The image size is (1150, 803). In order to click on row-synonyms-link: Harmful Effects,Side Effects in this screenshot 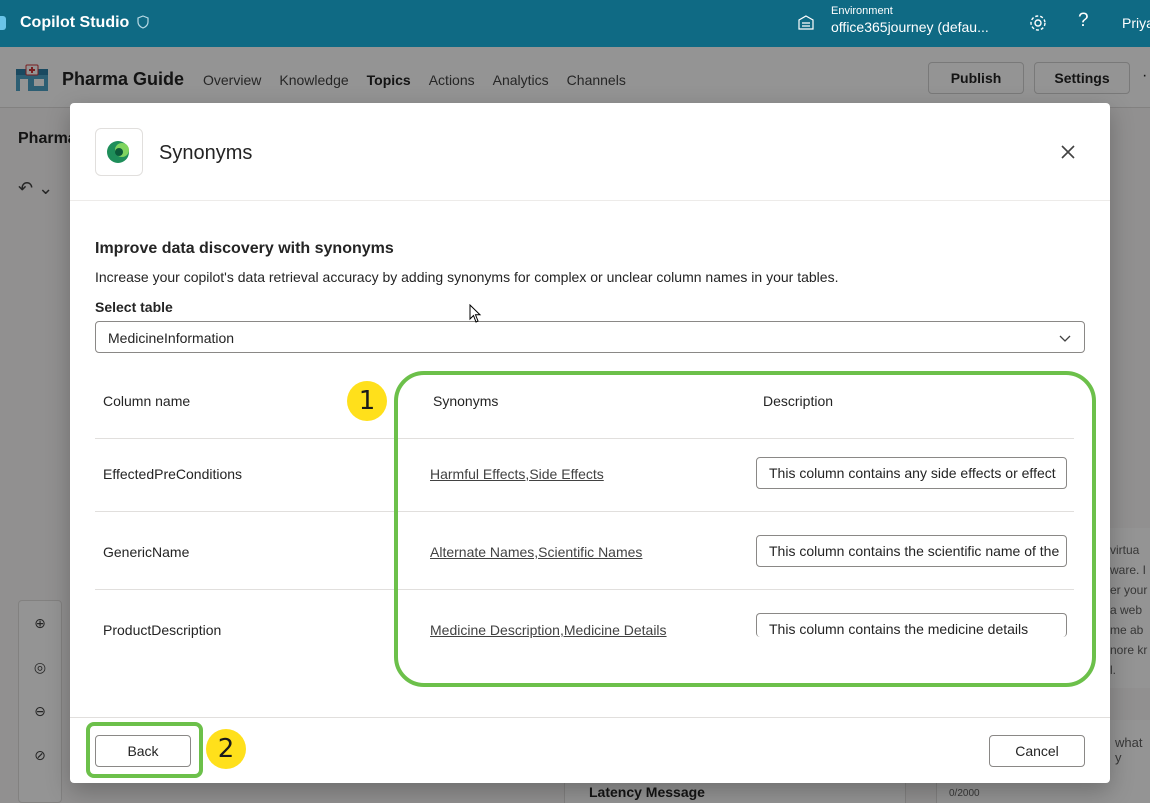, I will do `click(517, 474)`.